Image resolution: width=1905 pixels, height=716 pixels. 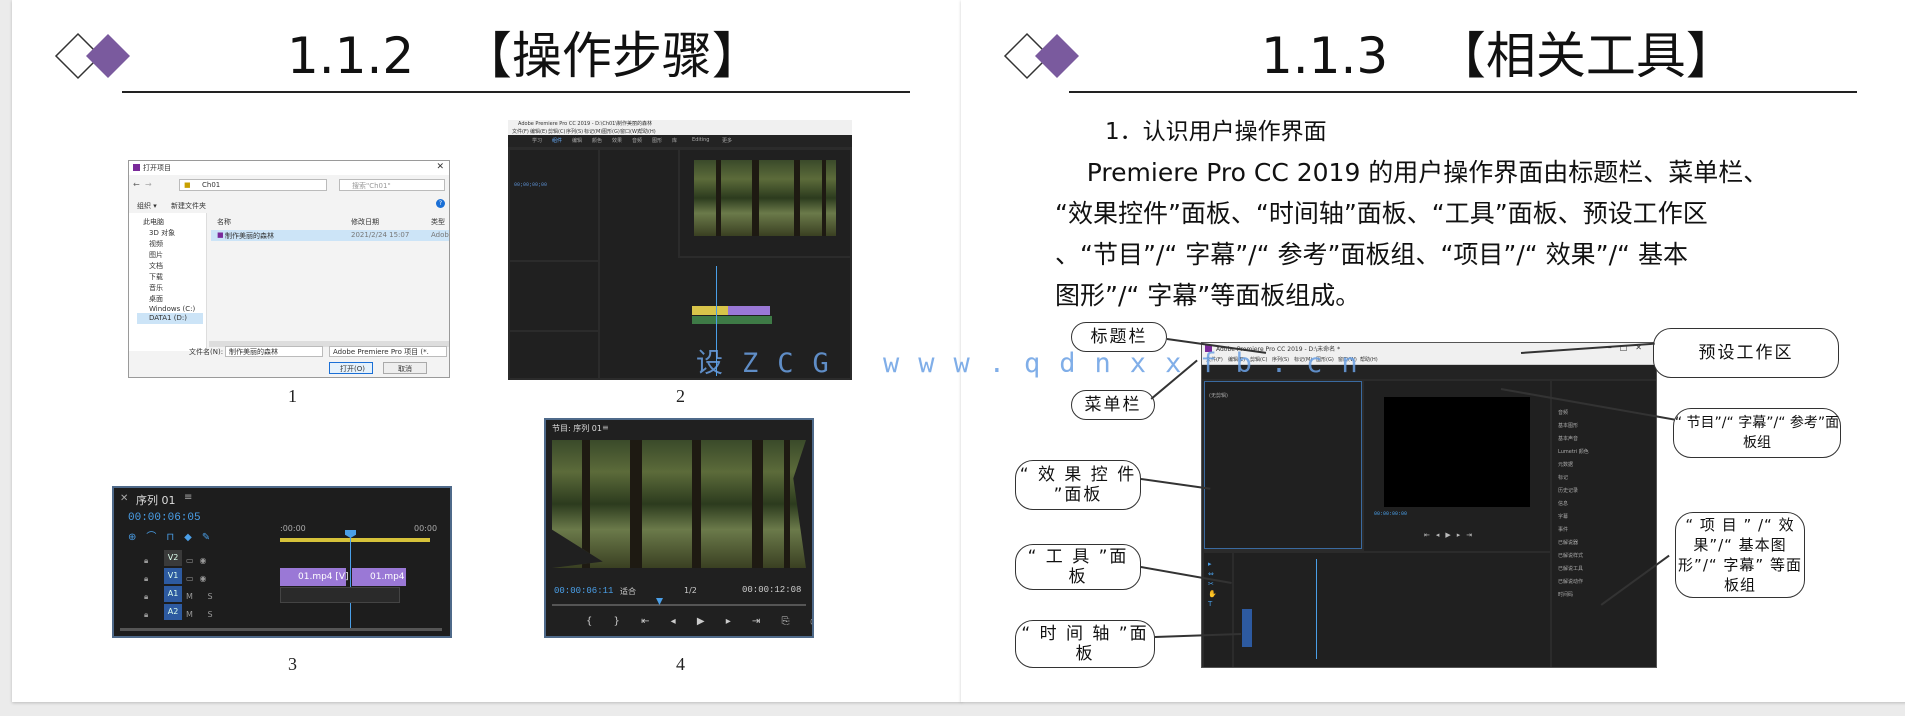 I want to click on program-scrub-bar, so click(x=679, y=605).